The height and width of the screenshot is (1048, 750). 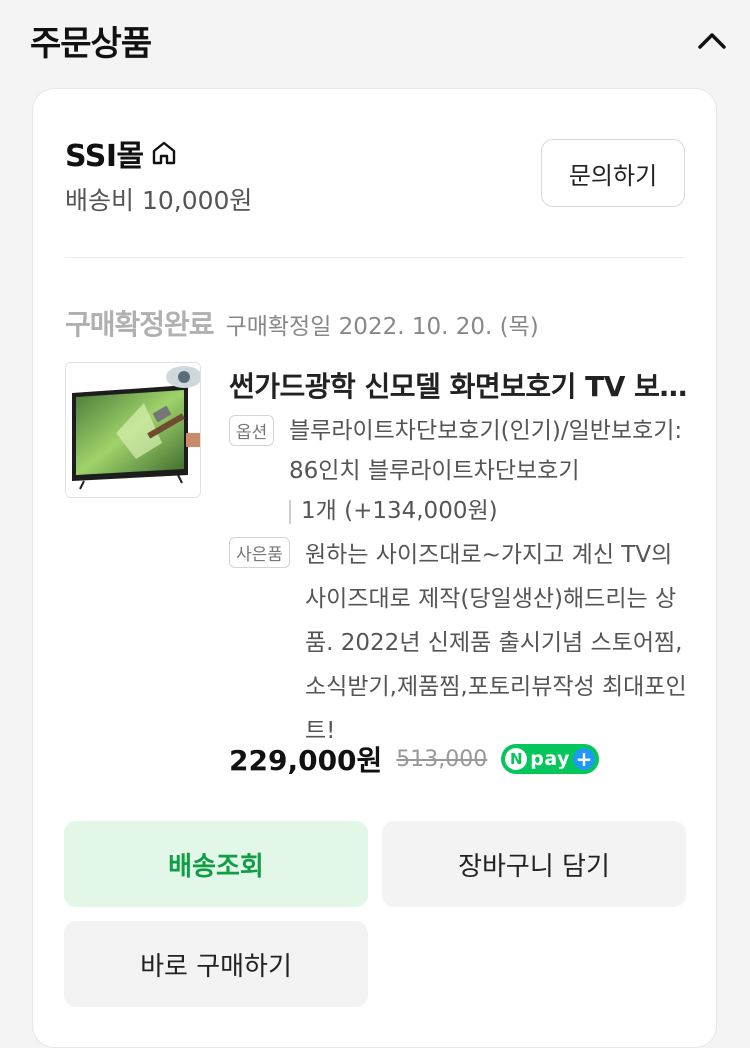 I want to click on order-status-row: 구매확정완료 구매확정일 2022. 10. 20. (목), so click(x=302, y=323).